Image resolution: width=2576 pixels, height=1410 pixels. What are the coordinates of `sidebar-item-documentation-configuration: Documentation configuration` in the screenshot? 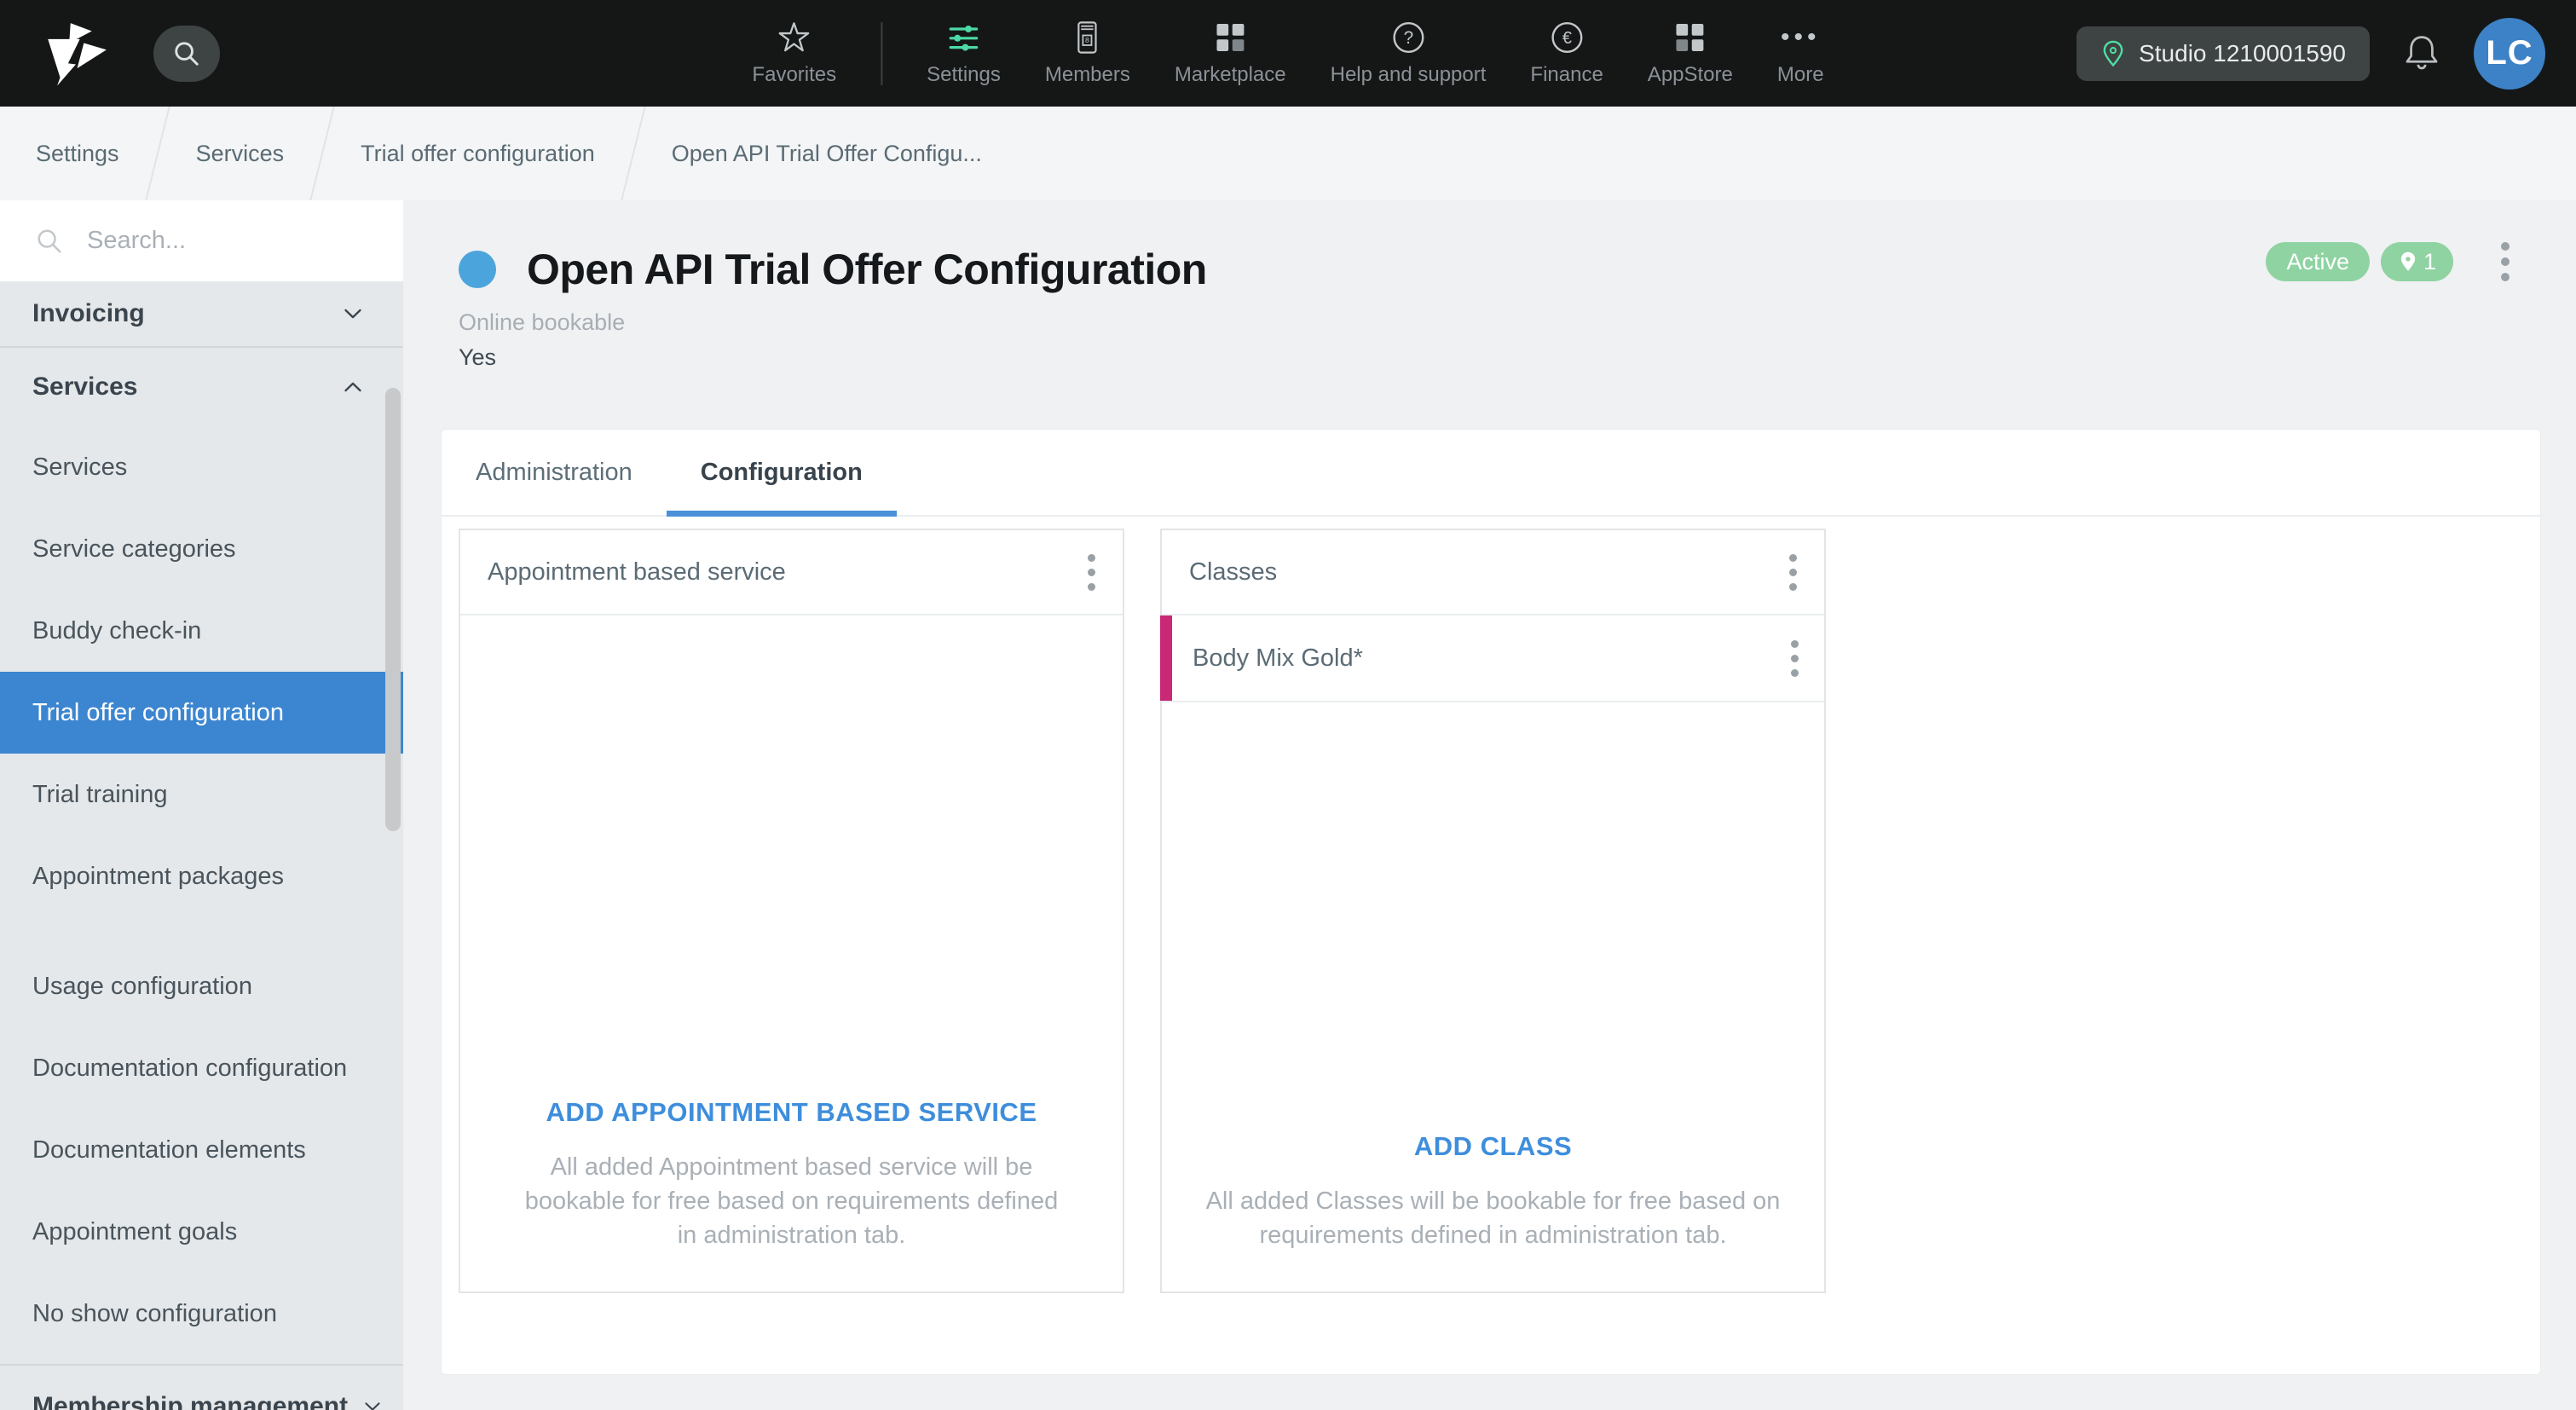 It's located at (201, 1068).